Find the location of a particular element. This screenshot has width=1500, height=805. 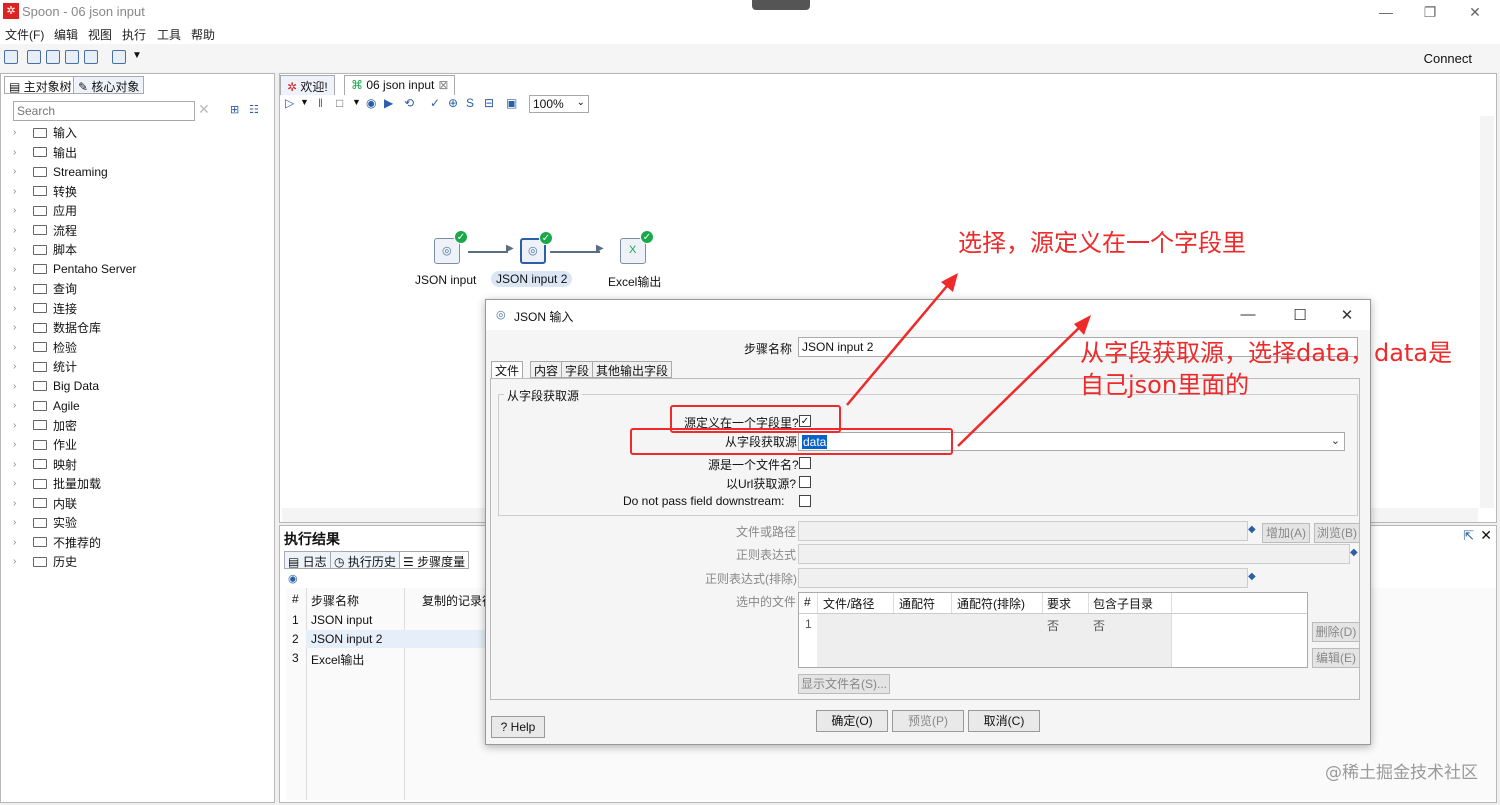

tree-item: › 加密 is located at coordinates (45, 425).